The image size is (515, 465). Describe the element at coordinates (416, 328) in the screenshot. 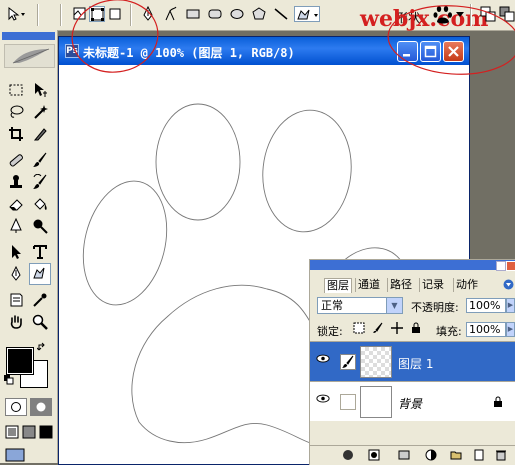

I see `lock-all-icon` at that location.